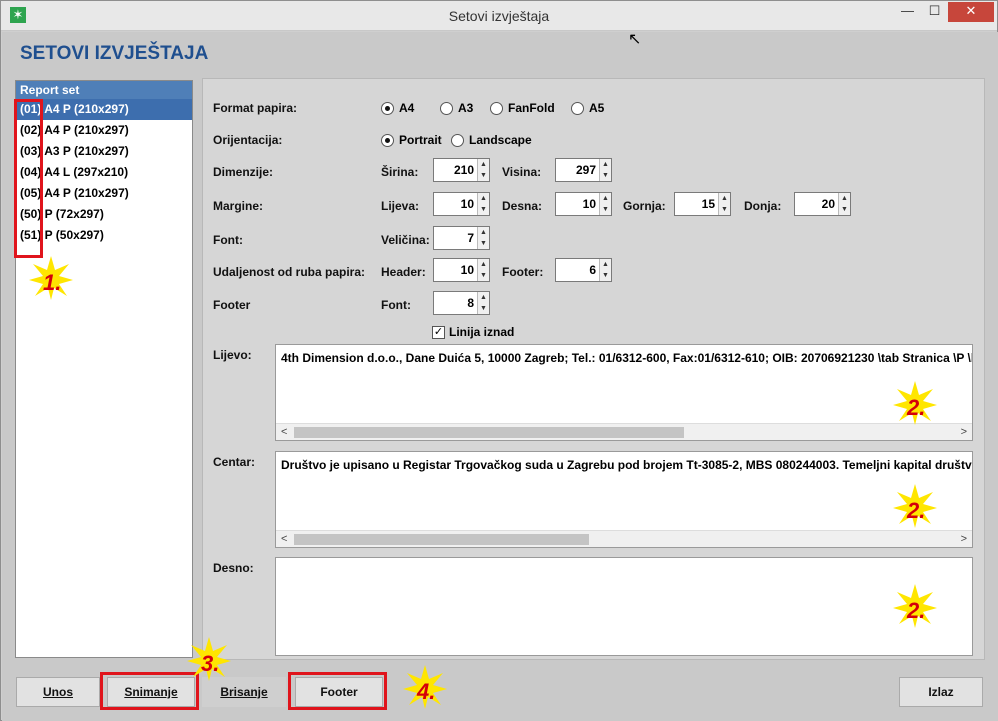 This screenshot has height=721, width=998. I want to click on list-item: (01) A4 P (210x297), so click(104, 109).